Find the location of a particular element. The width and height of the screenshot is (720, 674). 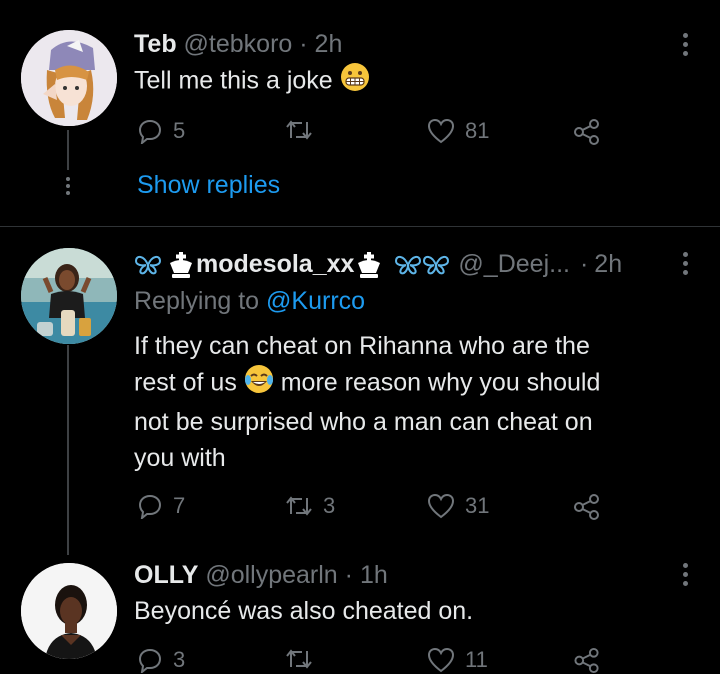

reply-button: 7 is located at coordinates (161, 506).